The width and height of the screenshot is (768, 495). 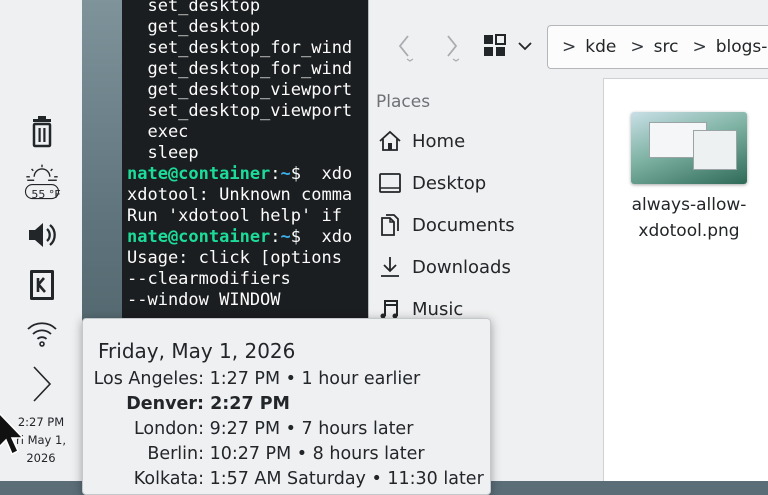 I want to click on terminal-text: set_desktop_for_wind, so click(x=240, y=48).